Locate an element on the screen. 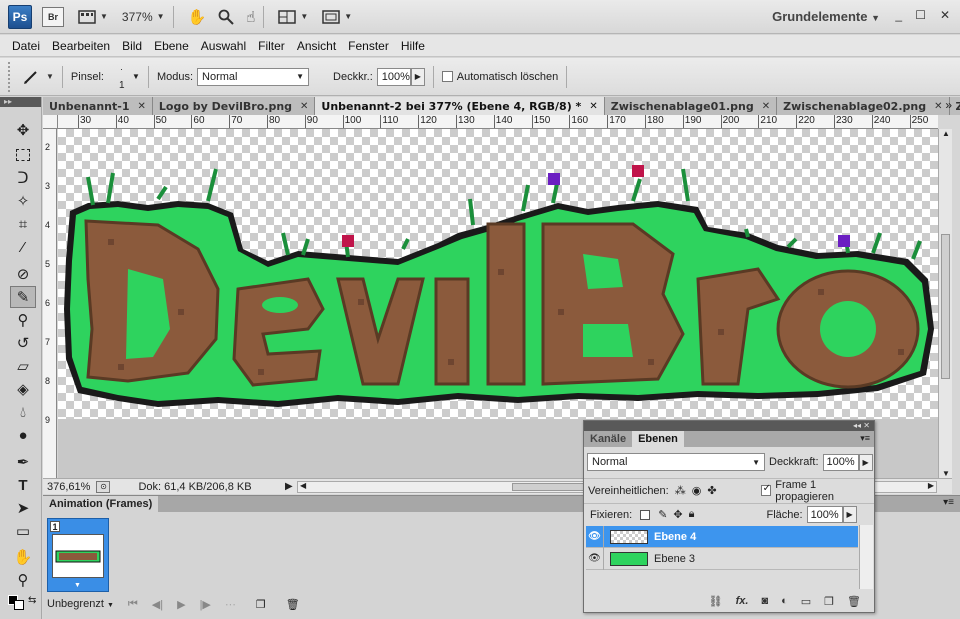  zoom-level: 377% is located at coordinates (137, 17).